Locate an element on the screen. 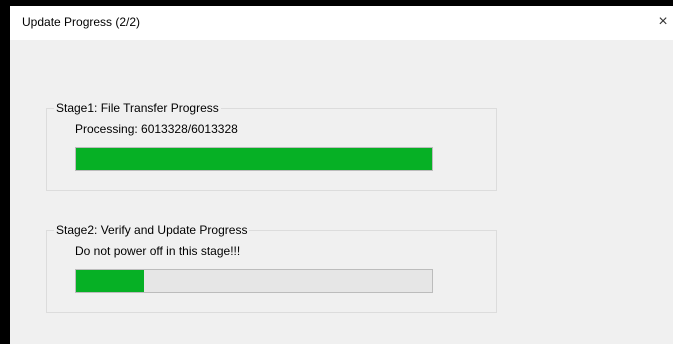  window-title: Update Progress (2/2) is located at coordinates (81, 22).